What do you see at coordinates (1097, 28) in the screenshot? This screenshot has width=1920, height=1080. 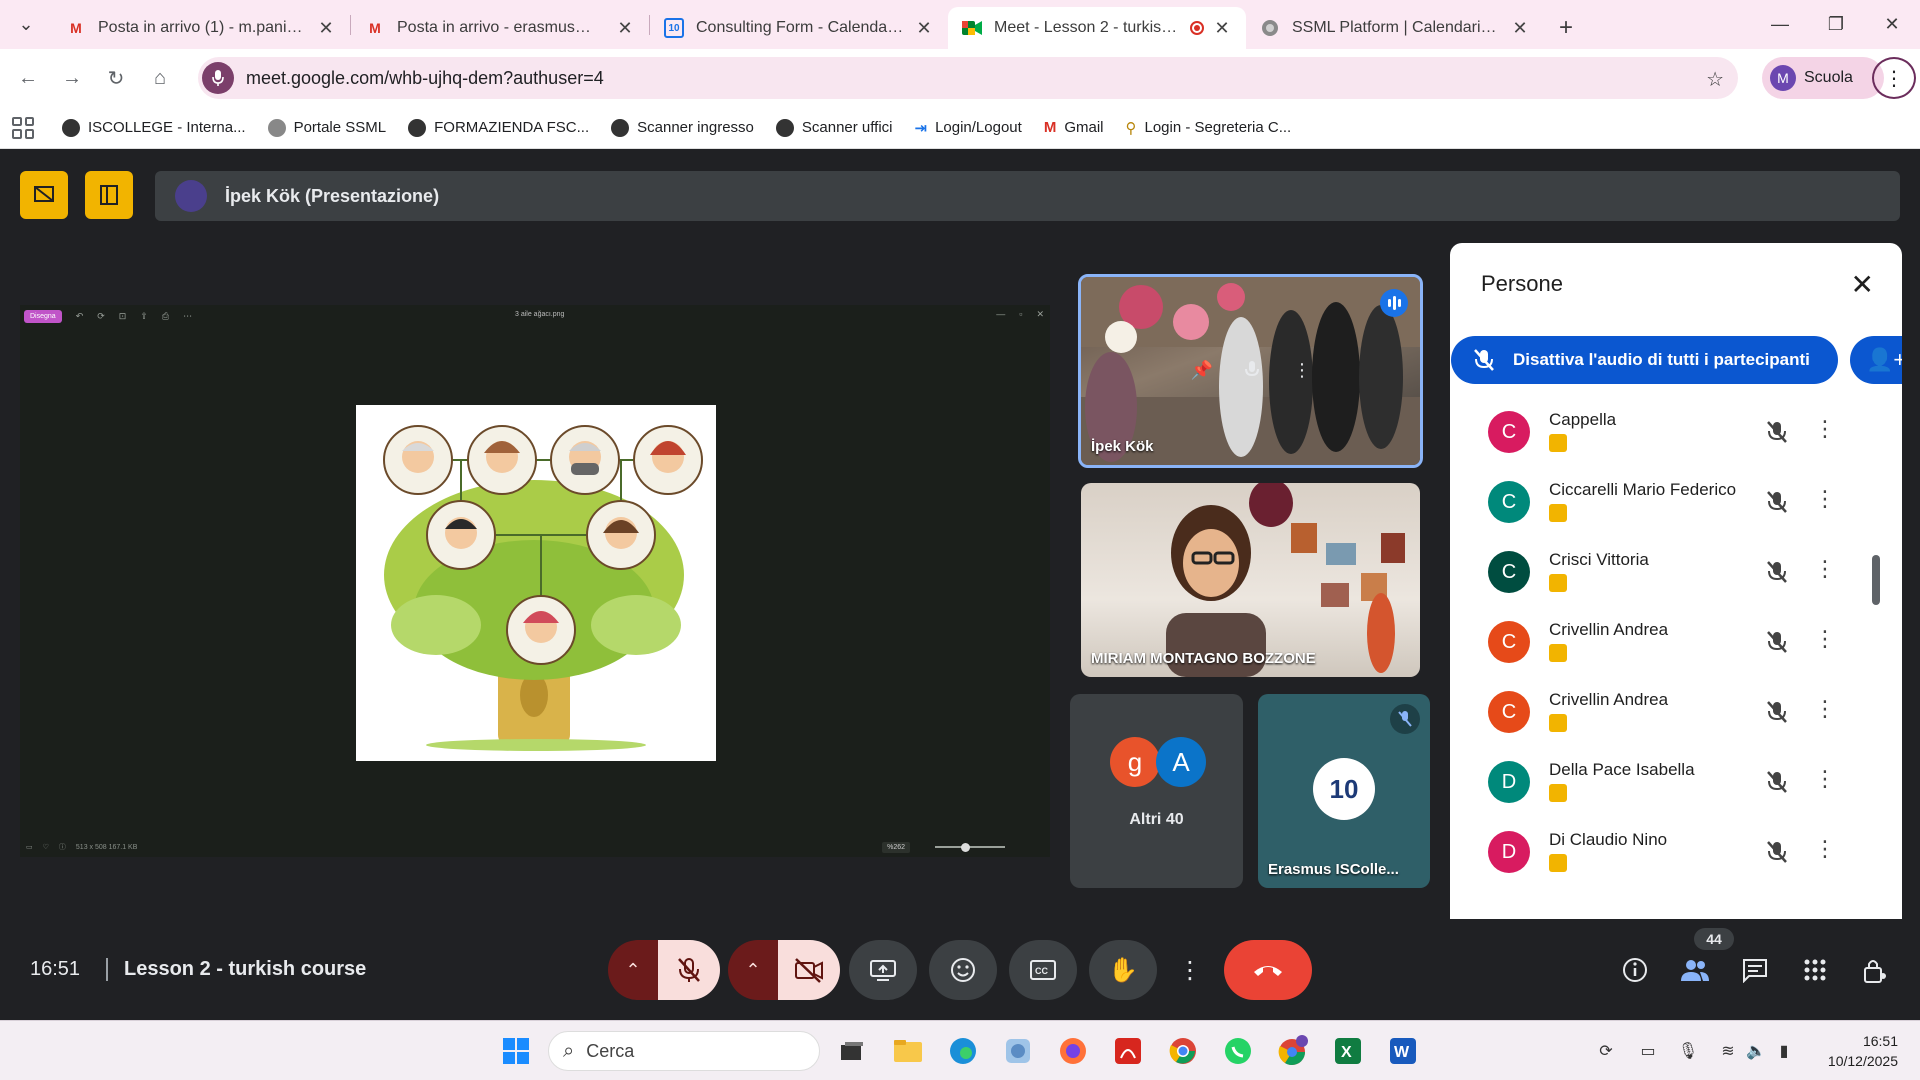 I see `tab-meet: Meet - Lesson 2 - turkish course ✕` at bounding box center [1097, 28].